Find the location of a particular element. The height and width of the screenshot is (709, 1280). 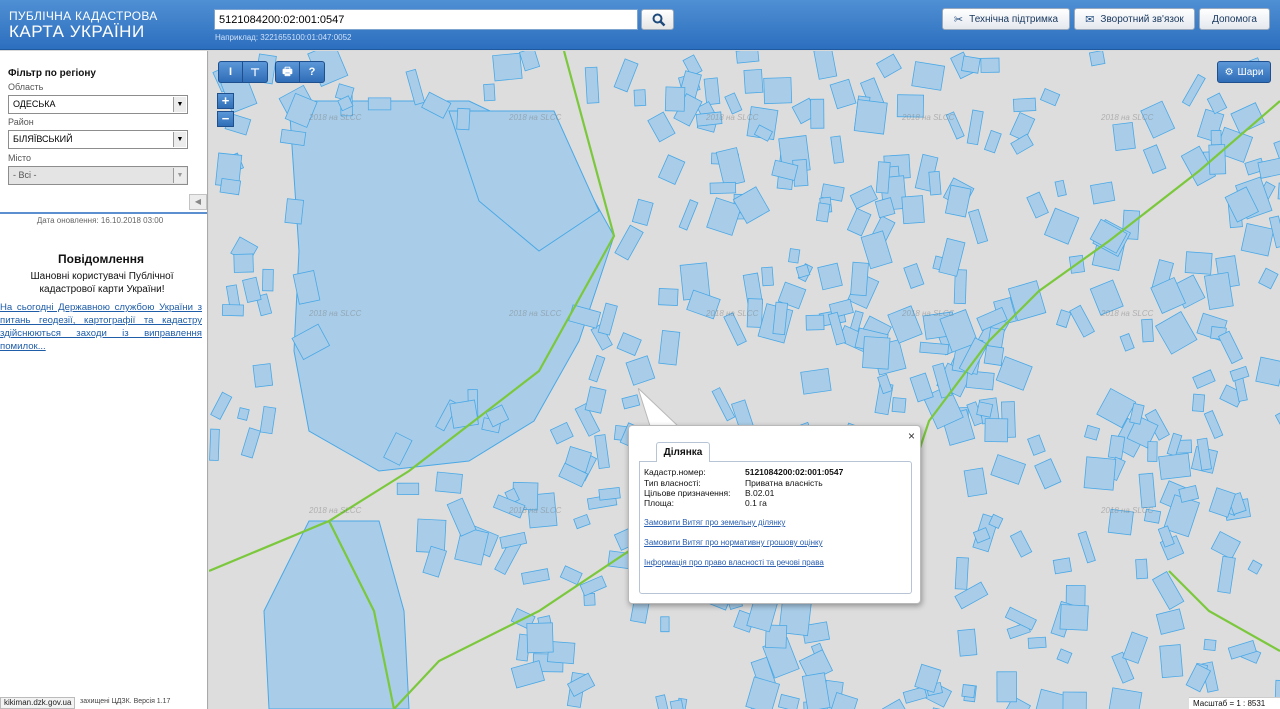

measure-length-tool: I is located at coordinates (231, 72).